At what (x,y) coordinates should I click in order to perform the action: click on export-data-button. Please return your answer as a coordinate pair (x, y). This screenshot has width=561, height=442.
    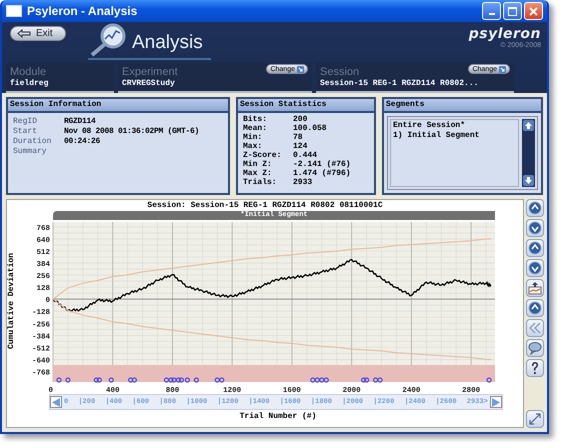
    Looking at the image, I should click on (535, 308).